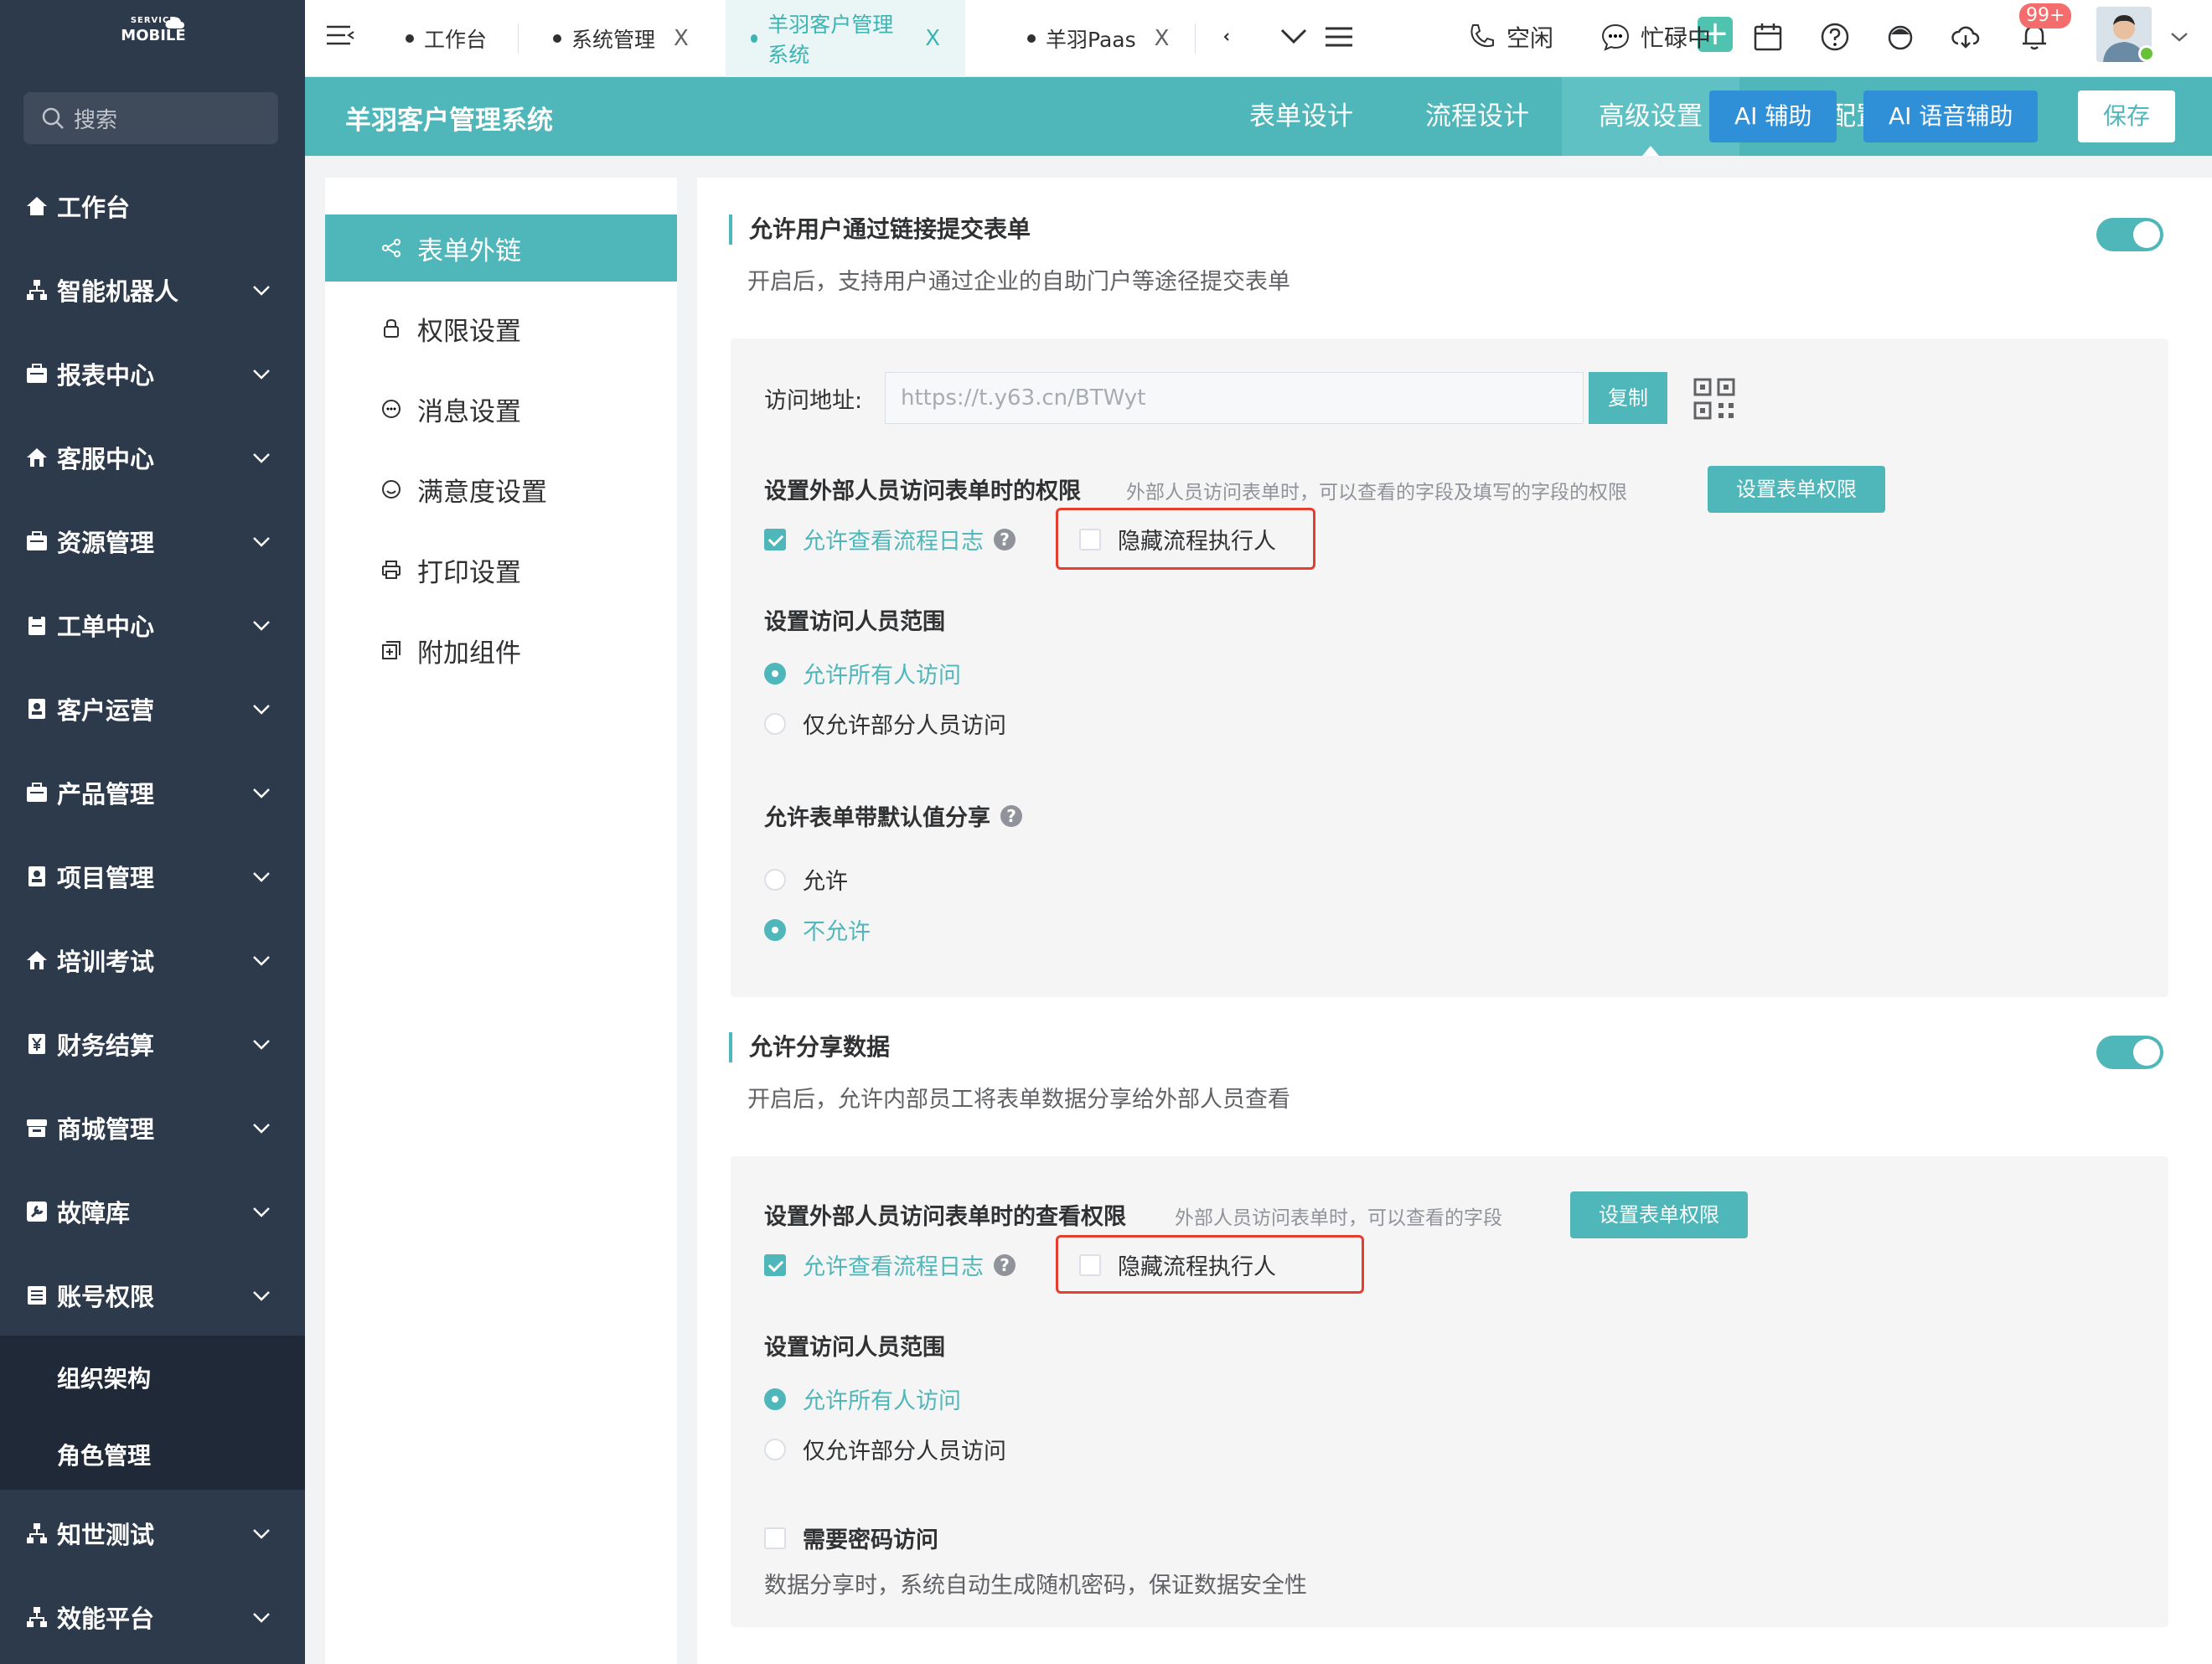  Describe the element at coordinates (2129, 235) in the screenshot. I see `link-submit-toggle` at that location.